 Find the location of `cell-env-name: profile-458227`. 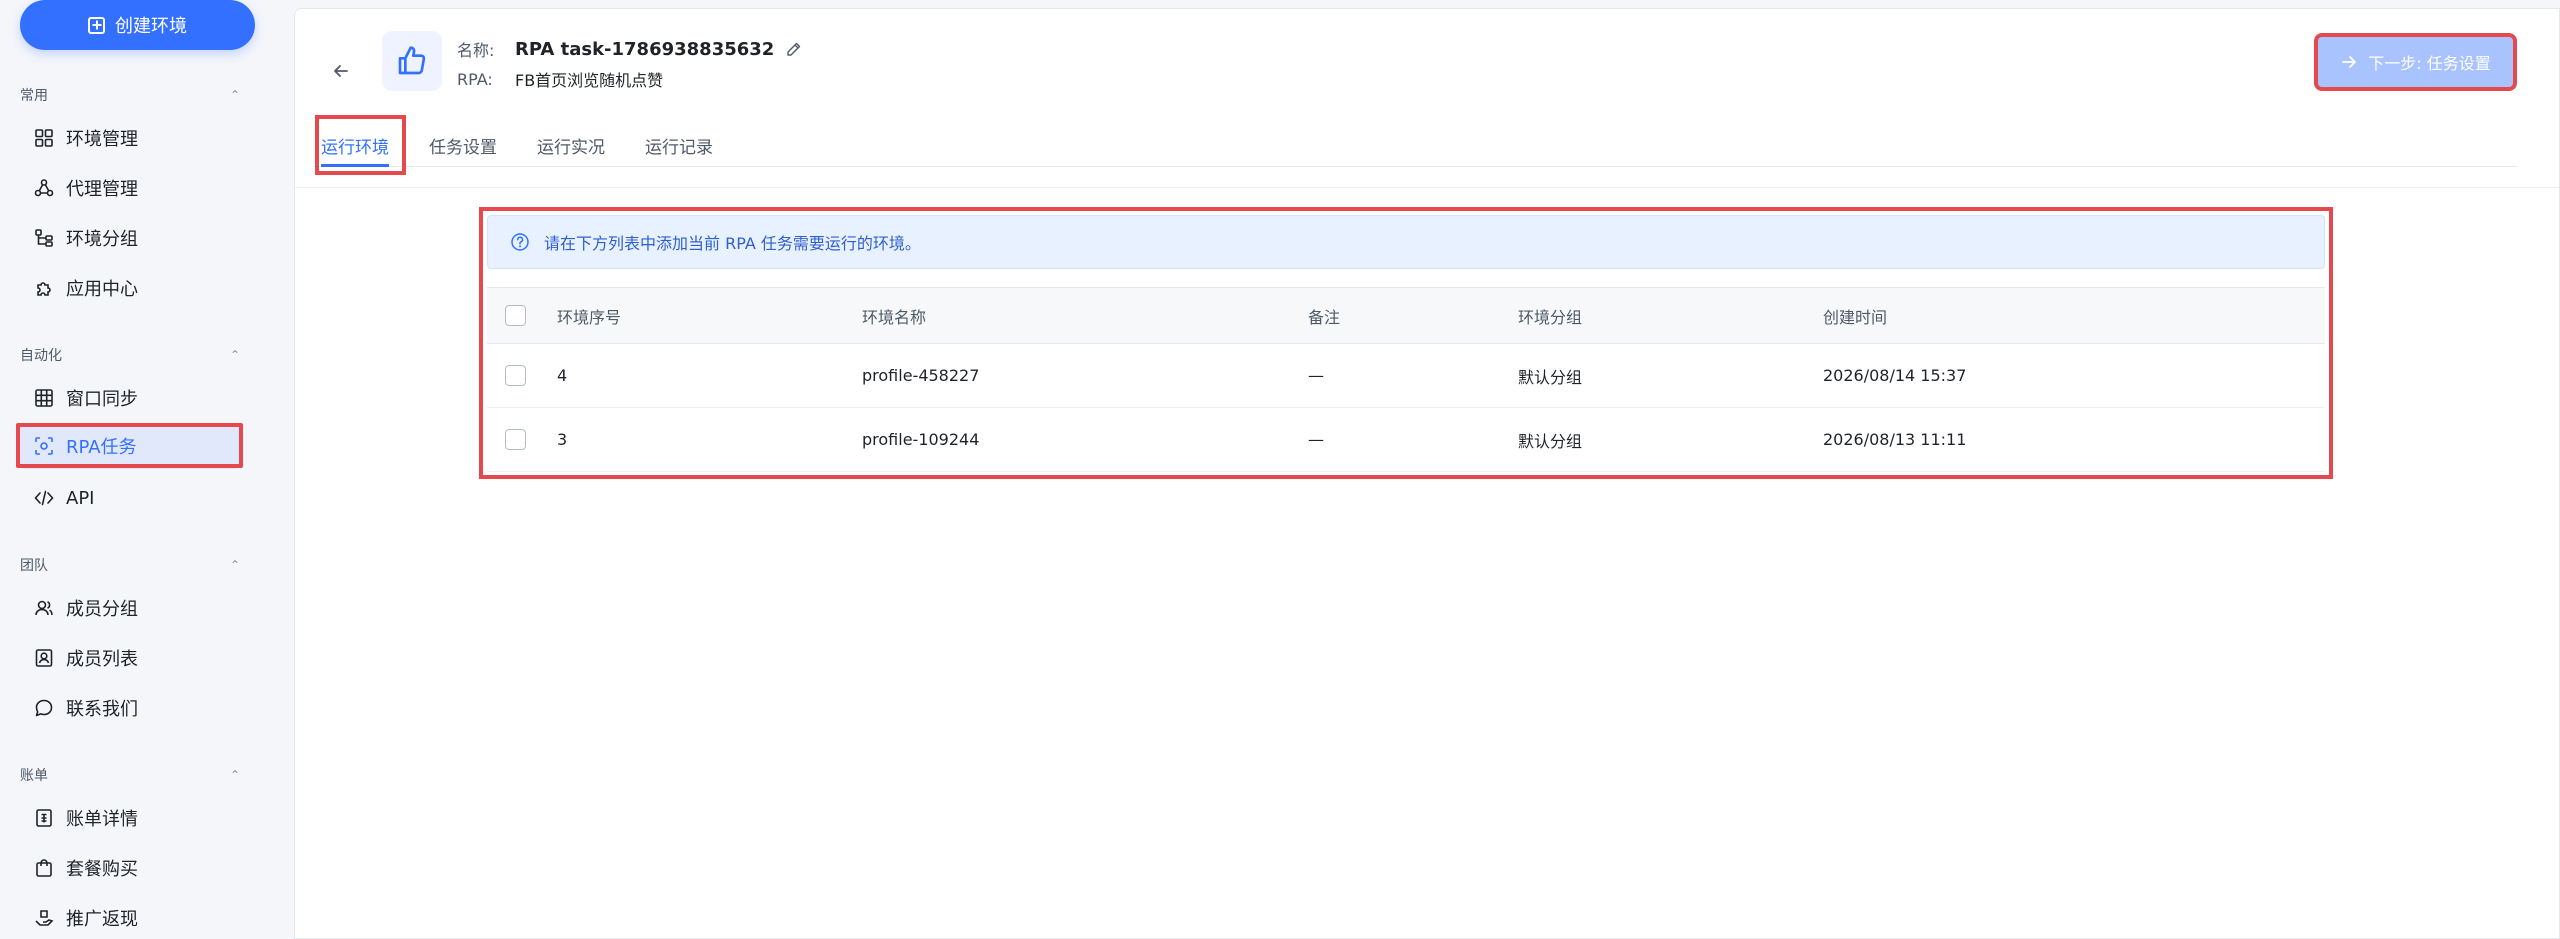

cell-env-name: profile-458227 is located at coordinates (1085, 375).